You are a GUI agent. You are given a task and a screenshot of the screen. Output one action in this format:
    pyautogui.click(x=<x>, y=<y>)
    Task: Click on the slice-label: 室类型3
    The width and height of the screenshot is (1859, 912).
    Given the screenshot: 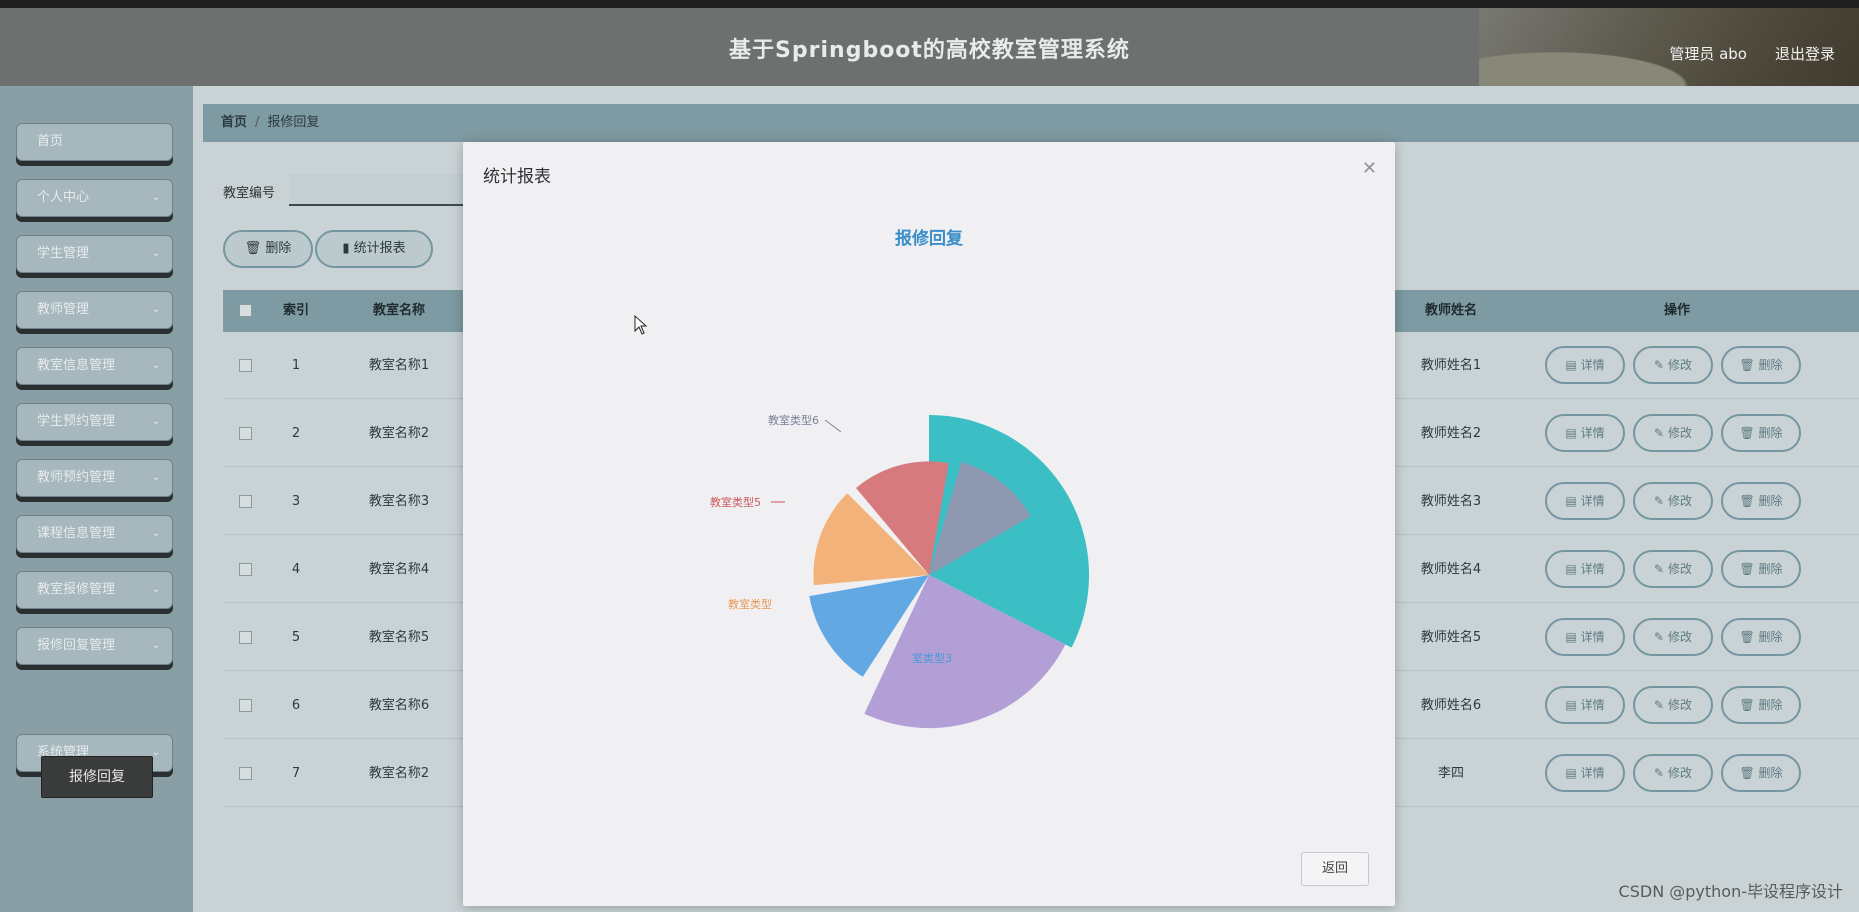 What is the action you would take?
    pyautogui.click(x=932, y=658)
    